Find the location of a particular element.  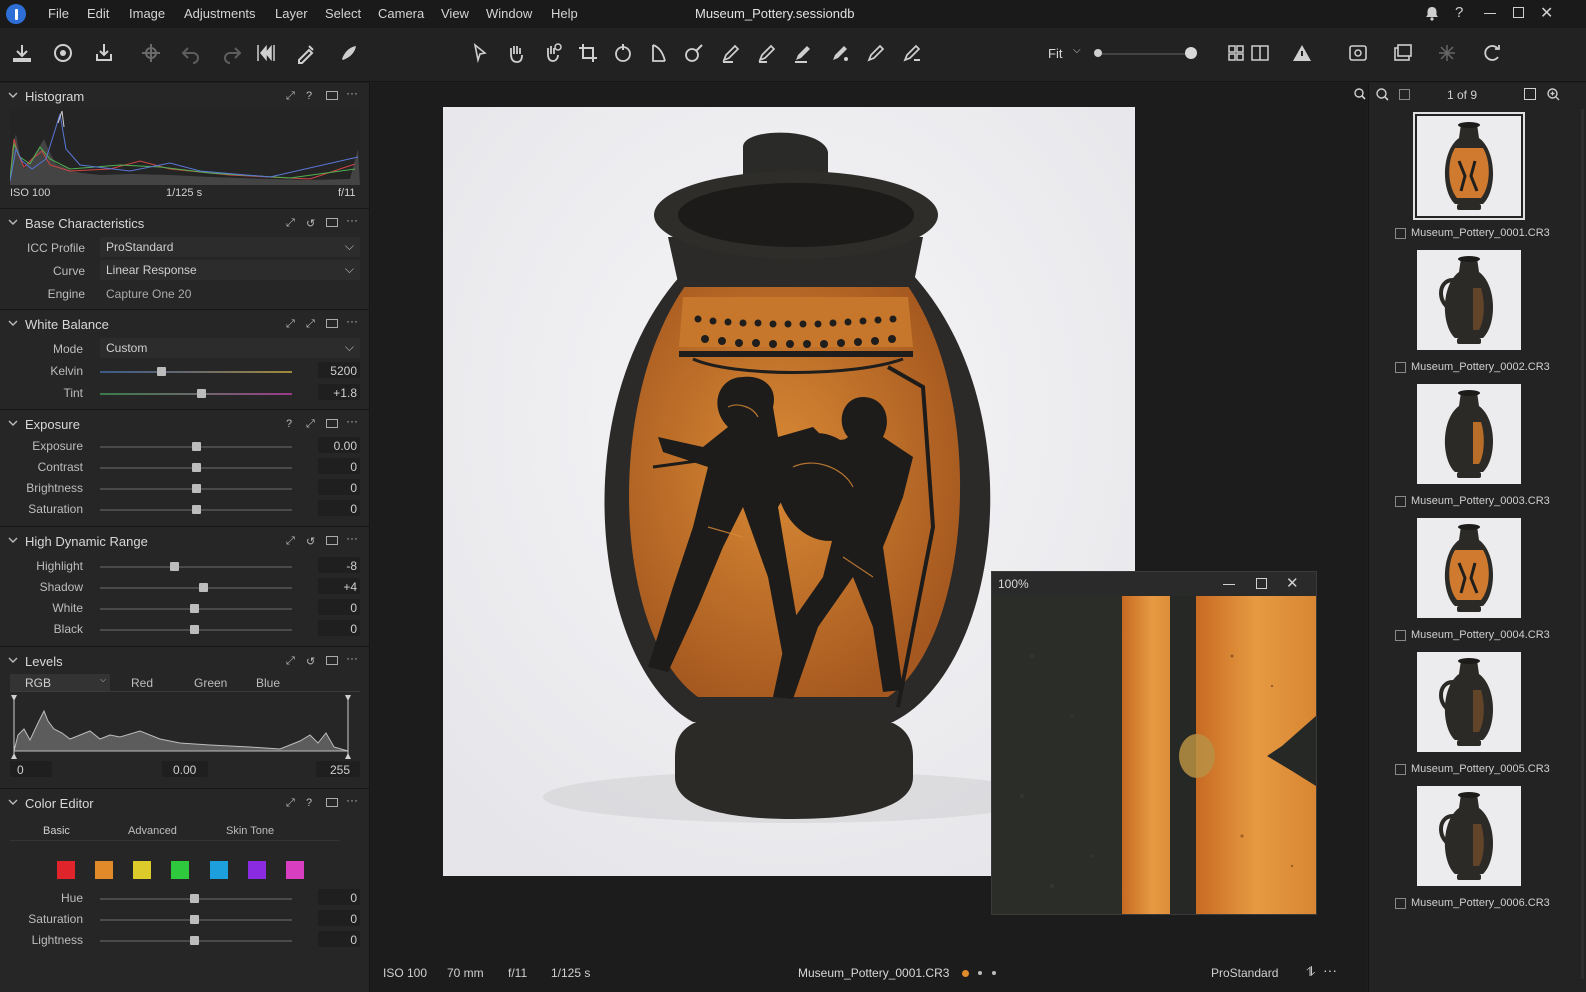

picker-icon: ? is located at coordinates (312, 803).